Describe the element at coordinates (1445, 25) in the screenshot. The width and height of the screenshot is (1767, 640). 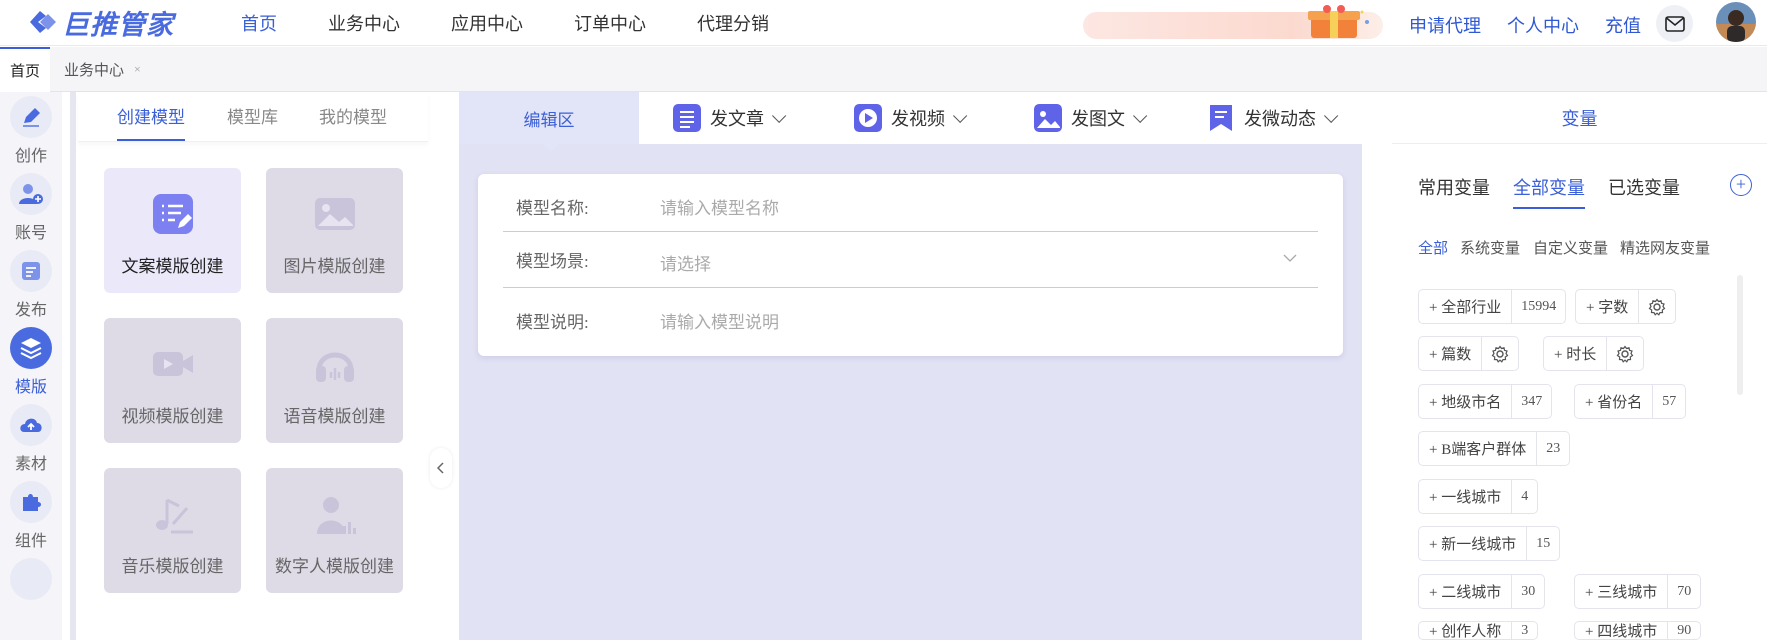
I see `apply-agent-link: 申请代理` at that location.